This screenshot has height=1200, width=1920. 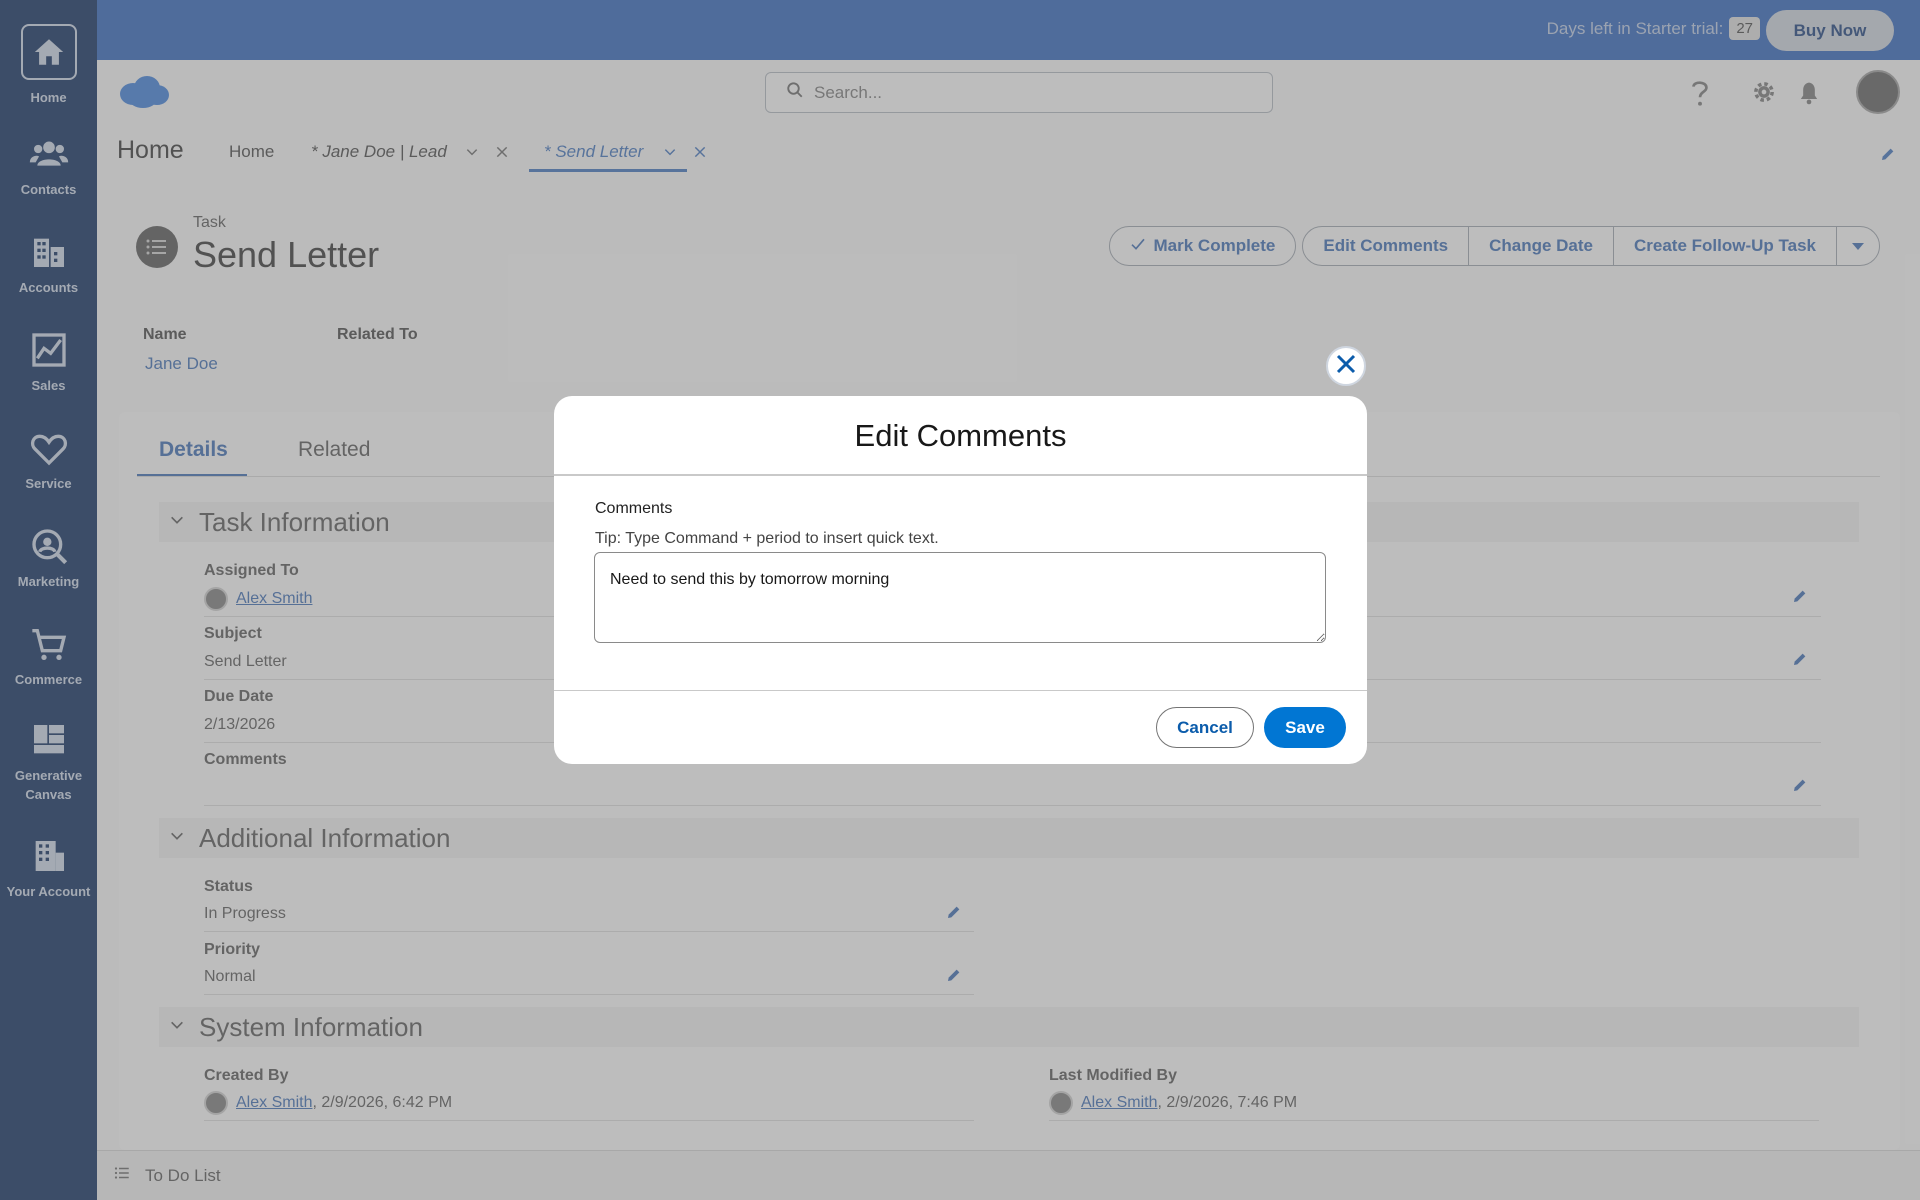 What do you see at coordinates (960, 597) in the screenshot?
I see `comments-textarea: Need to send this by tomorrow morning` at bounding box center [960, 597].